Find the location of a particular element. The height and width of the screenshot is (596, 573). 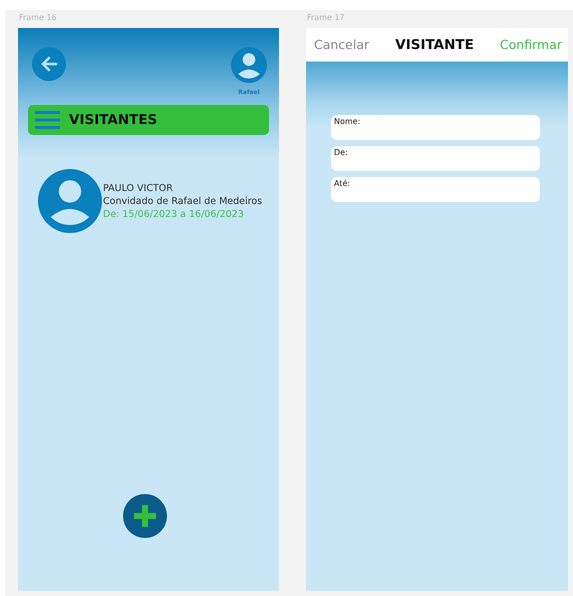

screen-title: VISITANTE is located at coordinates (434, 44).